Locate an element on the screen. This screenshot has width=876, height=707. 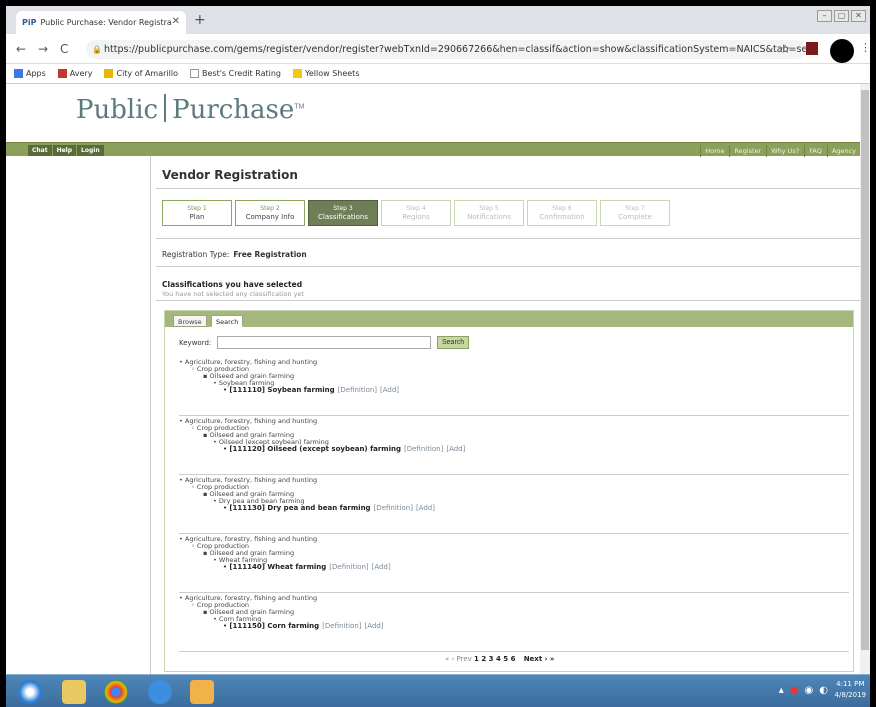
nav-help: Help is located at coordinates (64, 150).